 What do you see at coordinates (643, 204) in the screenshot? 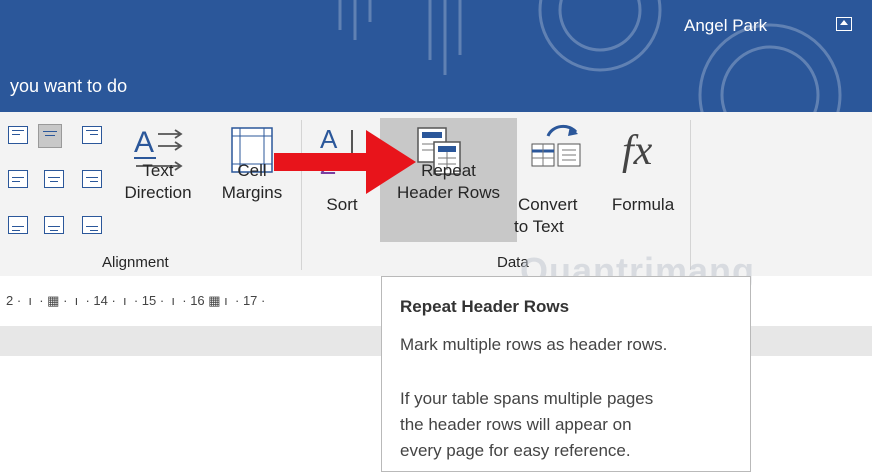
I see `formula-label: Formula` at bounding box center [643, 204].